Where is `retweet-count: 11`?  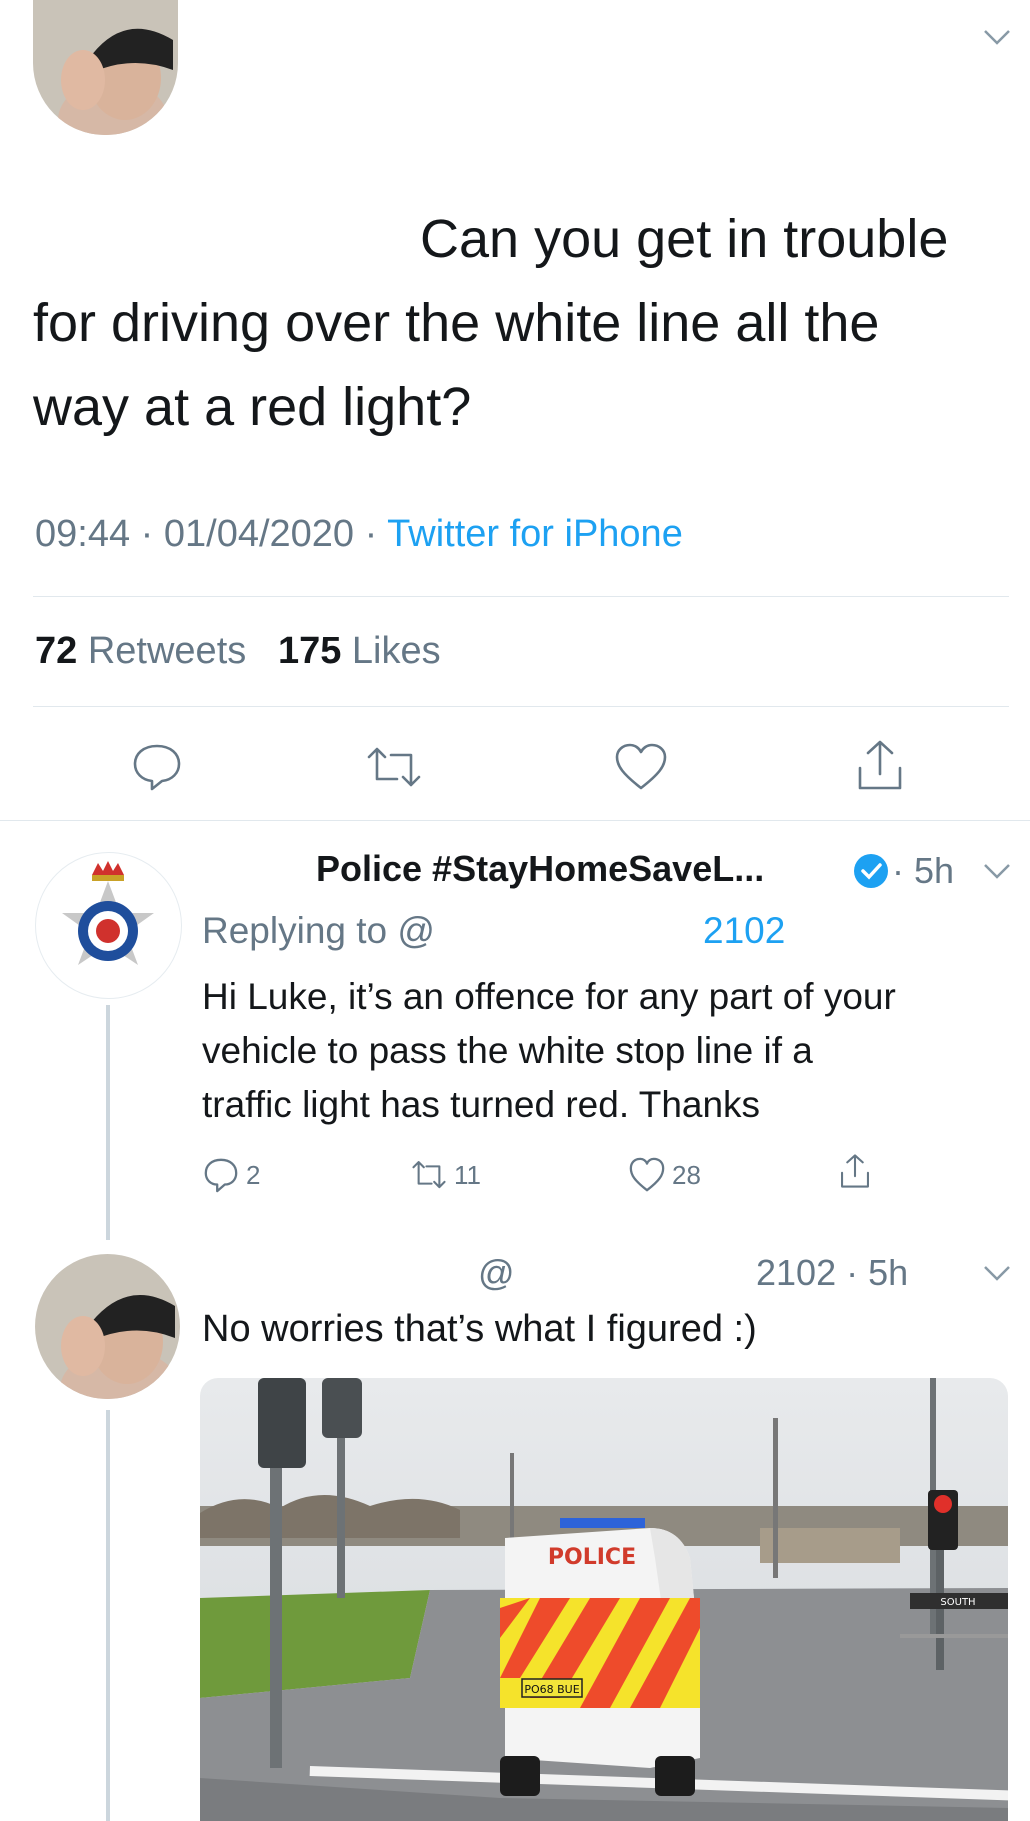 retweet-count: 11 is located at coordinates (467, 1174).